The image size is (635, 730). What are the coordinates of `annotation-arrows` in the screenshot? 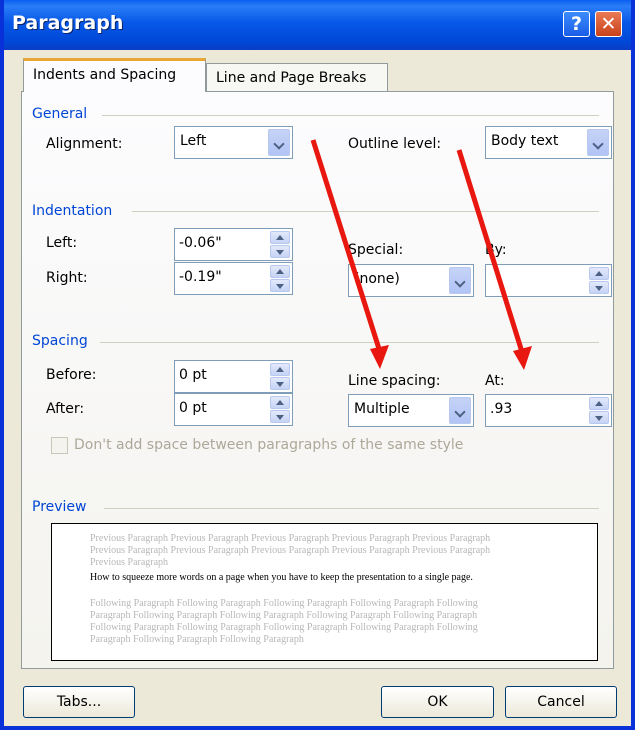 It's located at (421, 254).